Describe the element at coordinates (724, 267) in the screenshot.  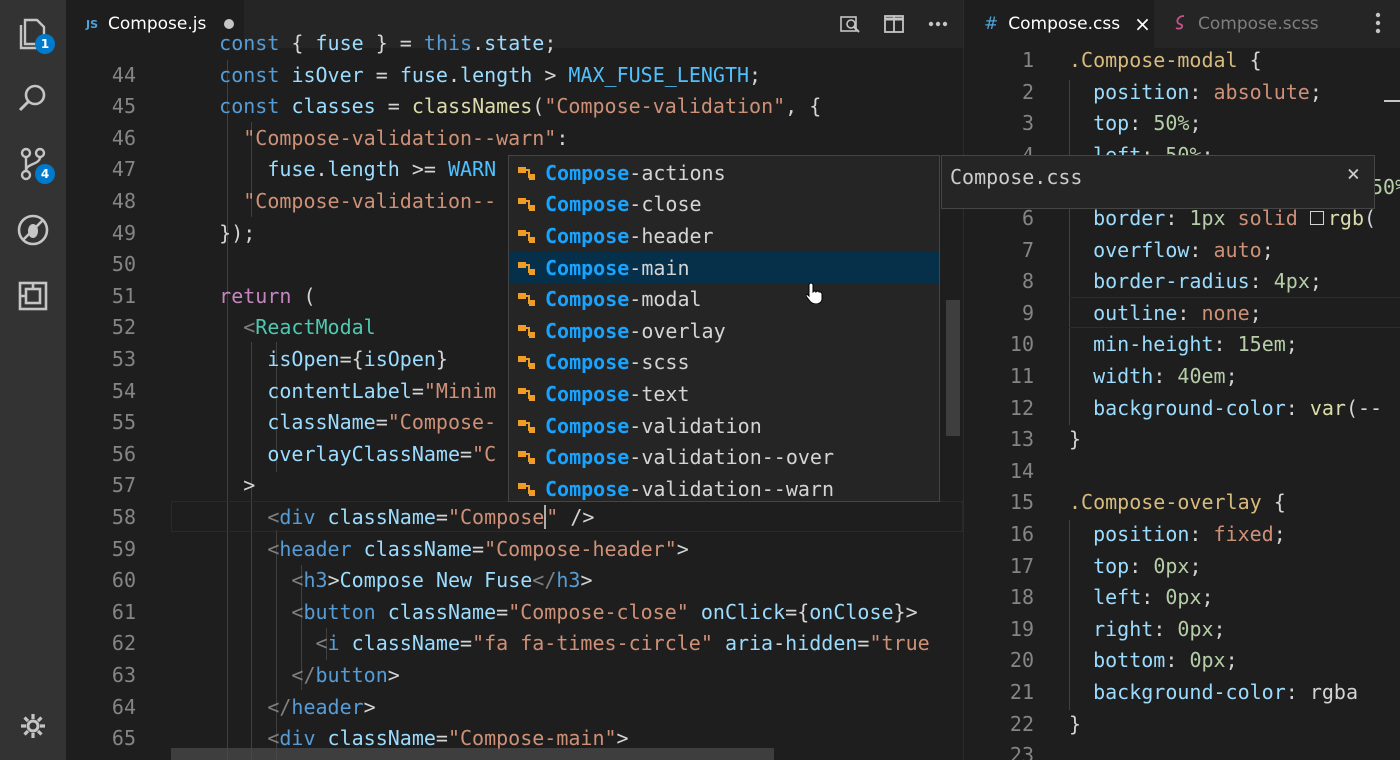
I see `suggest-item: Compose -main` at that location.